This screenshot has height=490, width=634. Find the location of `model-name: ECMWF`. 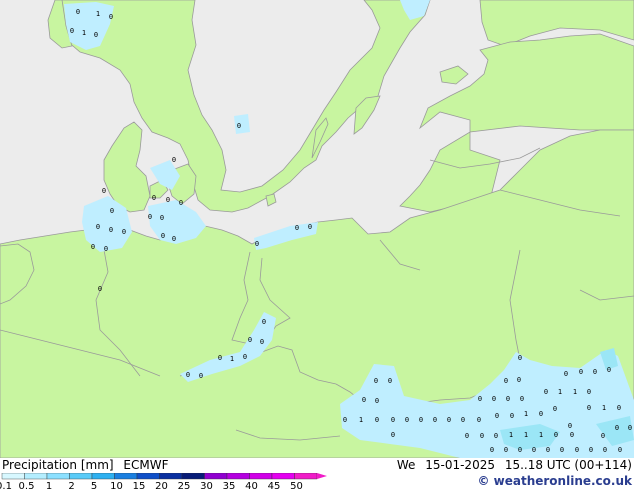

model-name: ECMWF is located at coordinates (146, 465).